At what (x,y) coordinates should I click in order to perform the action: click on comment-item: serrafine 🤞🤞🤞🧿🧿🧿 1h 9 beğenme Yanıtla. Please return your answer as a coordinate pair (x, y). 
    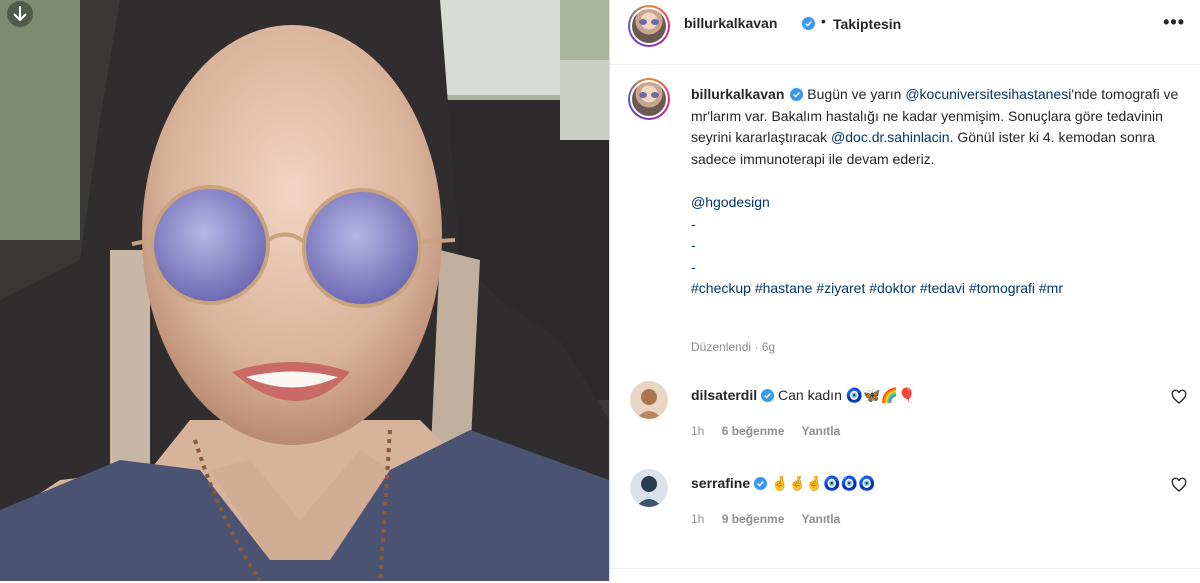
    Looking at the image, I should click on (905, 501).